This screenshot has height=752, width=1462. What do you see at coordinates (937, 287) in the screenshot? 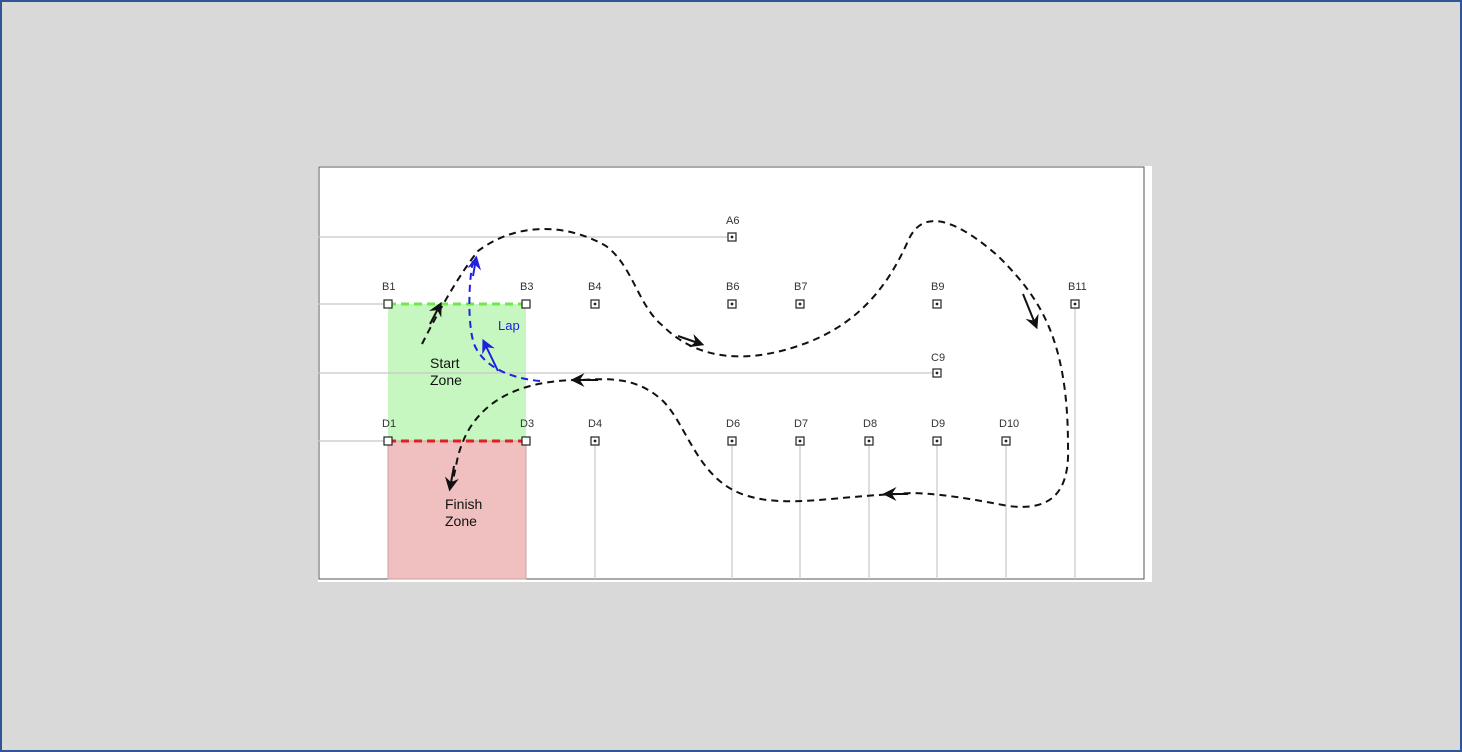
I see `label-b9: B9` at bounding box center [937, 287].